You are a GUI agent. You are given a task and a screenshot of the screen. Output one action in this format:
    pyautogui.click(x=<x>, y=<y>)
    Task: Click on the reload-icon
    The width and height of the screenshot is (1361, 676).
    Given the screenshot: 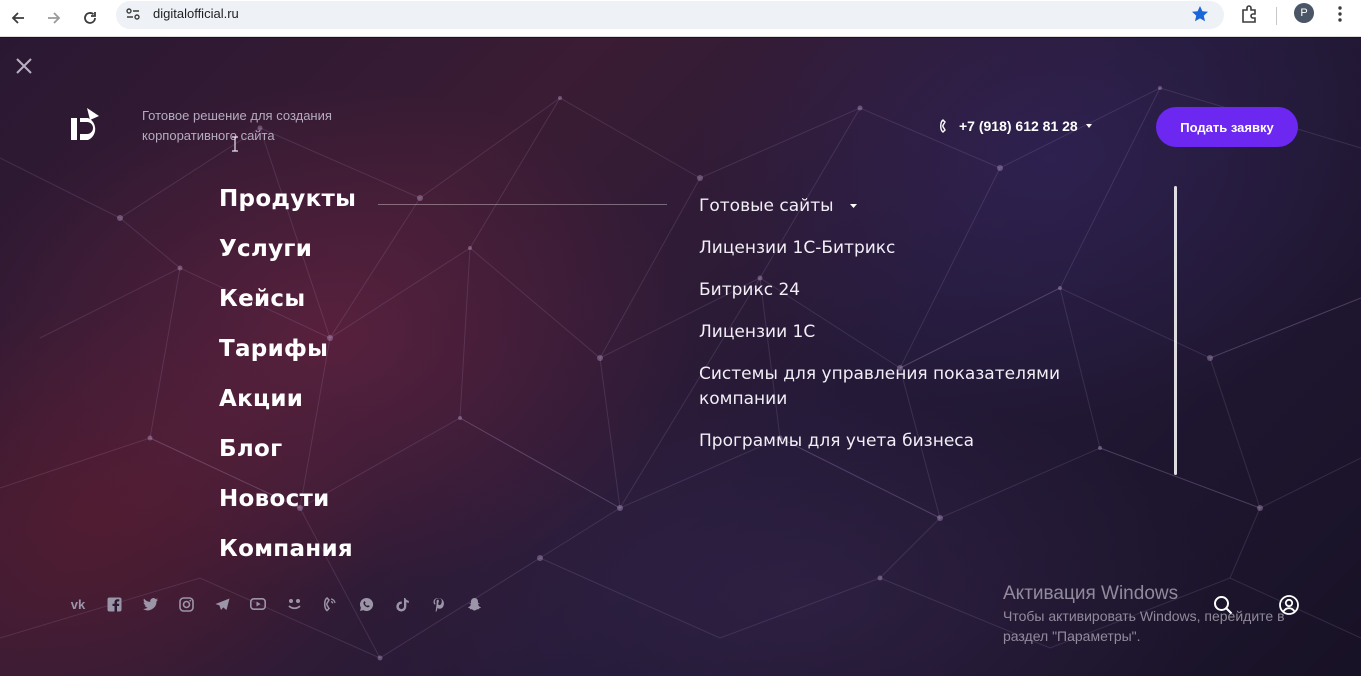 What is the action you would take?
    pyautogui.click(x=90, y=18)
    